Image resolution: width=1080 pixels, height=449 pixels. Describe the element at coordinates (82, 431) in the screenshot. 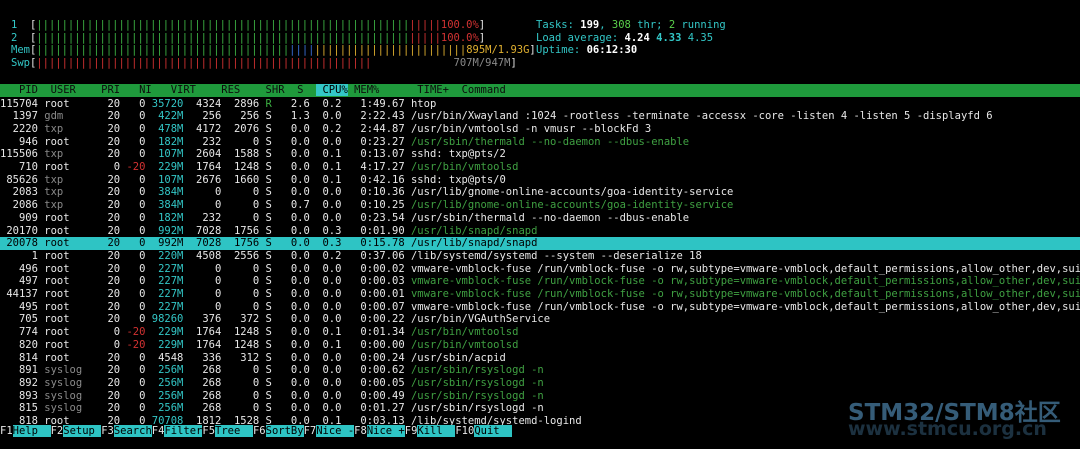

I see `fkey-f2-label: Setup` at that location.